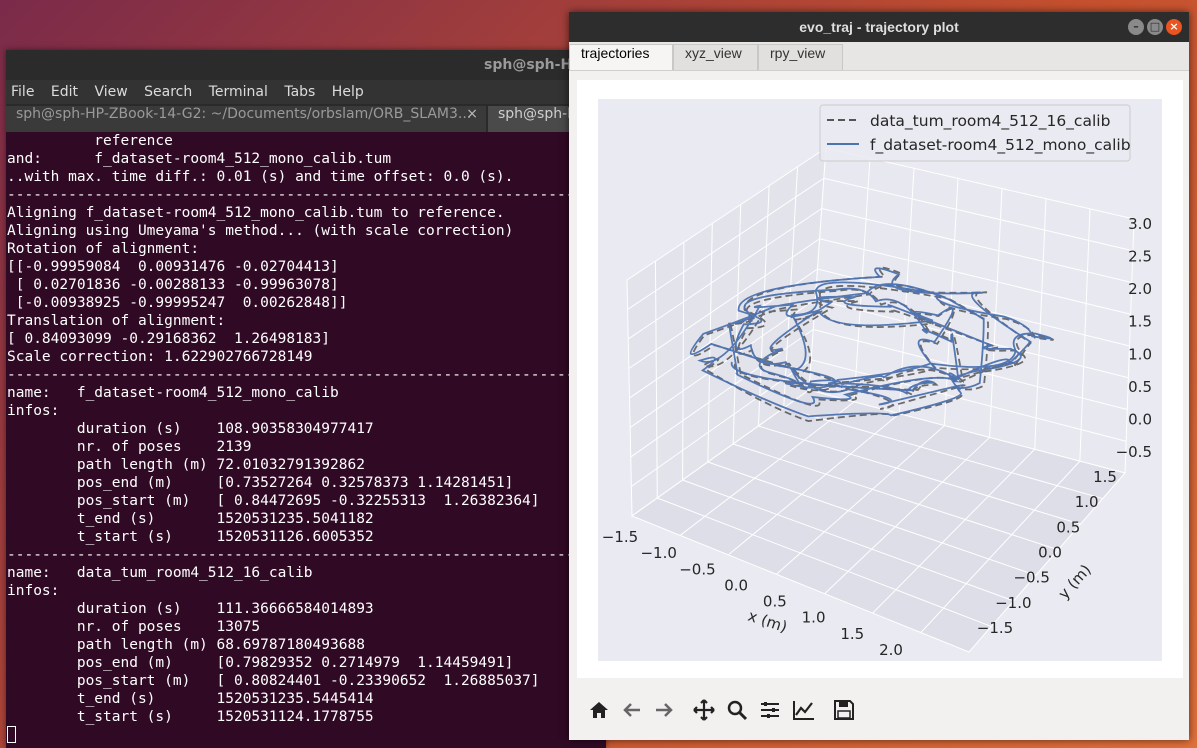 The width and height of the screenshot is (1197, 748). Describe the element at coordinates (697, 569) in the screenshot. I see `x-tick-label: −0.5` at that location.